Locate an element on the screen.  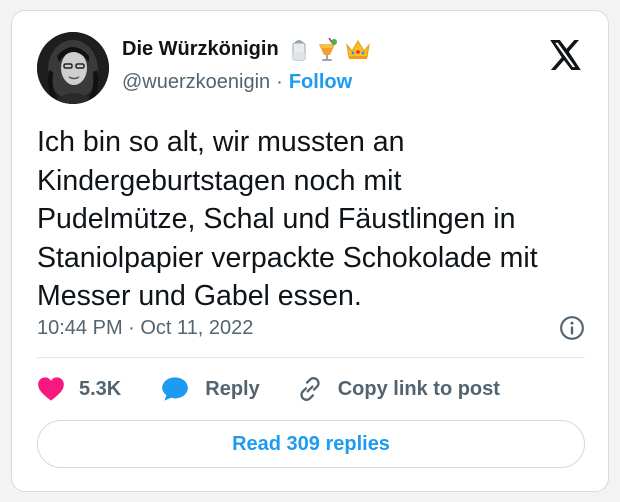
x-logo-icon is located at coordinates (564, 55).